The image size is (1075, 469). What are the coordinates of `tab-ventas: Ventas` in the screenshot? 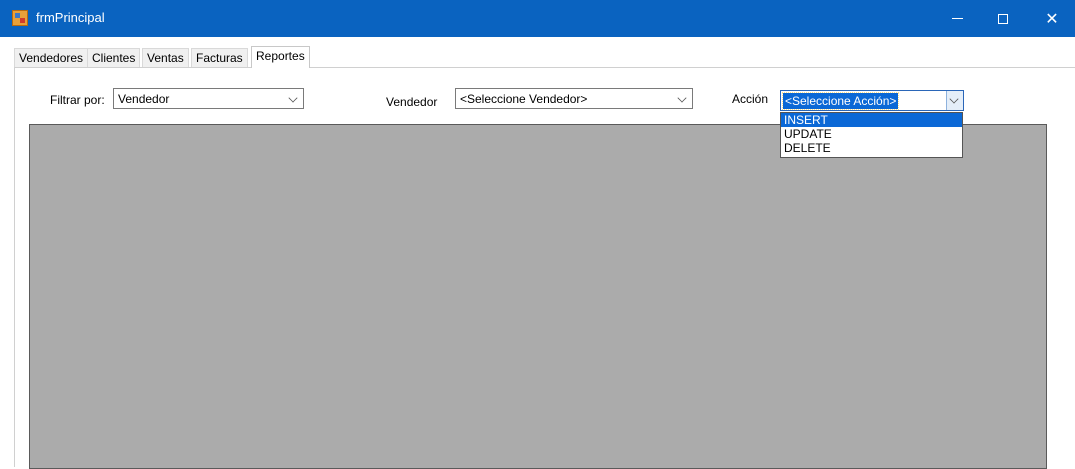 It's located at (165, 57).